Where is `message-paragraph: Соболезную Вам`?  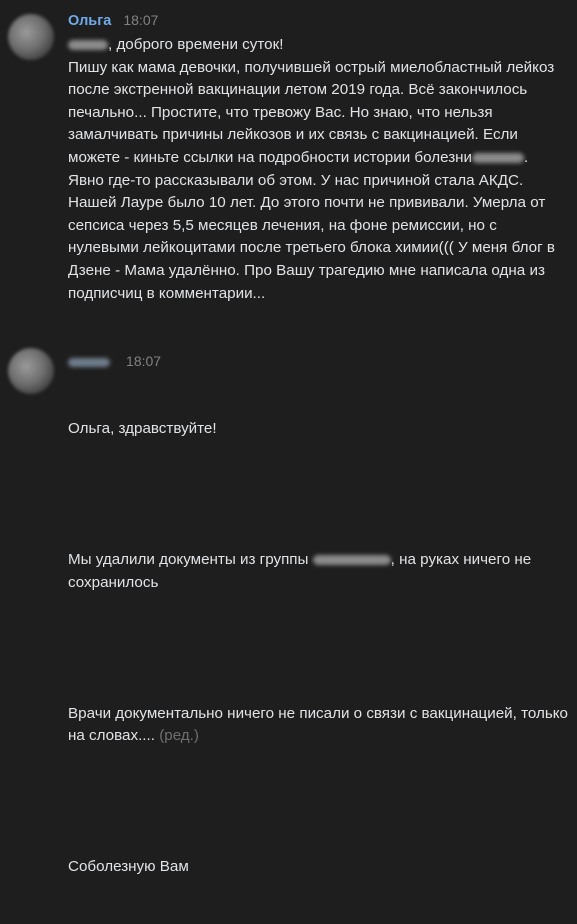 message-paragraph: Соболезную Вам is located at coordinates (128, 867).